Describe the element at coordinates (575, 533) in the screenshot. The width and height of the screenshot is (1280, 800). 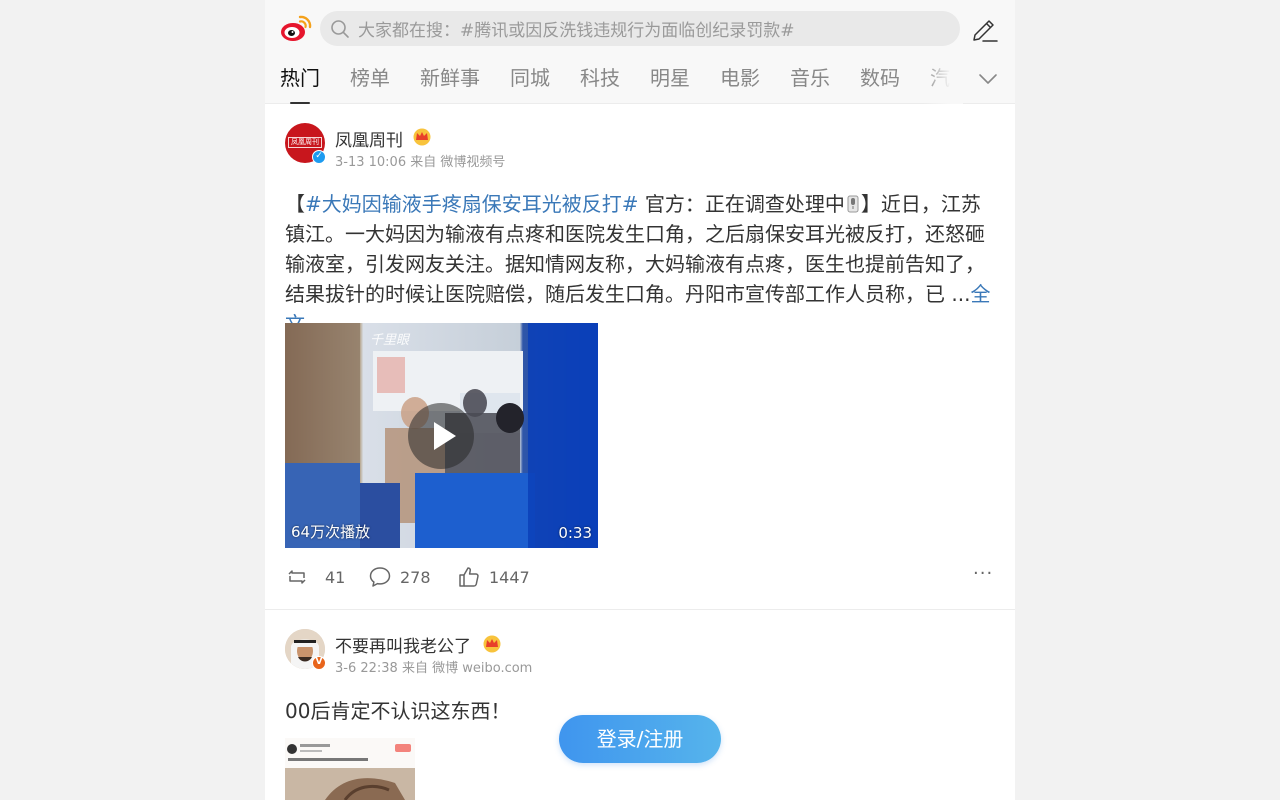
I see `video-duration: 0:33` at that location.